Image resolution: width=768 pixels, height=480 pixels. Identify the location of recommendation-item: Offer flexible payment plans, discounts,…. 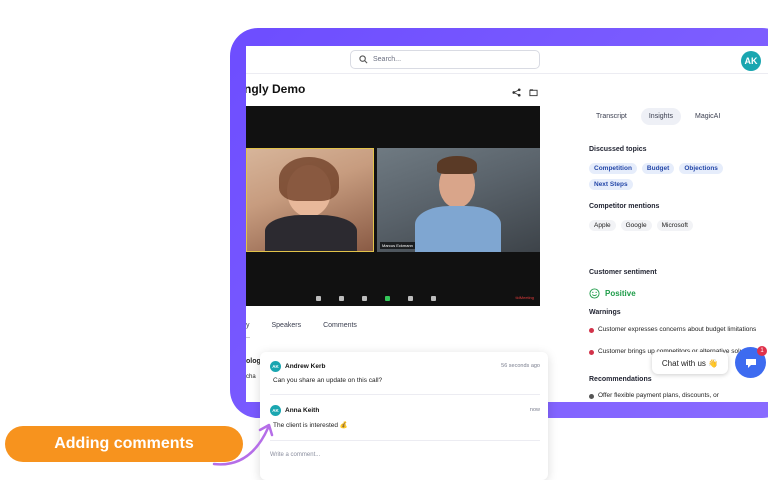
(674, 396).